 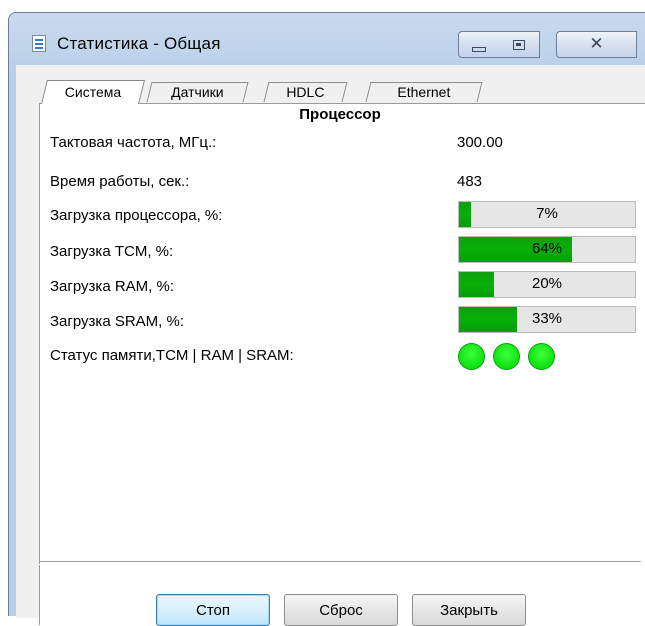 I want to click on progress-text: 7%, so click(x=547, y=213).